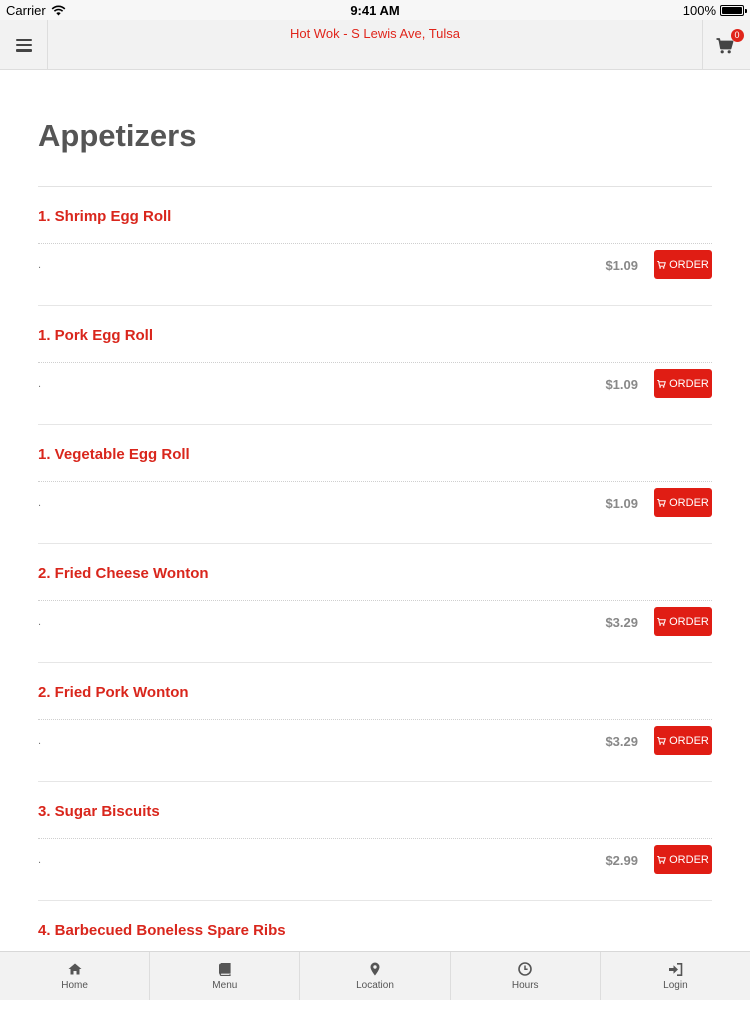 The image size is (750, 1020). I want to click on top-navbar: Hot Wok - S Lewis Ave, Tulsa 0, so click(375, 45).